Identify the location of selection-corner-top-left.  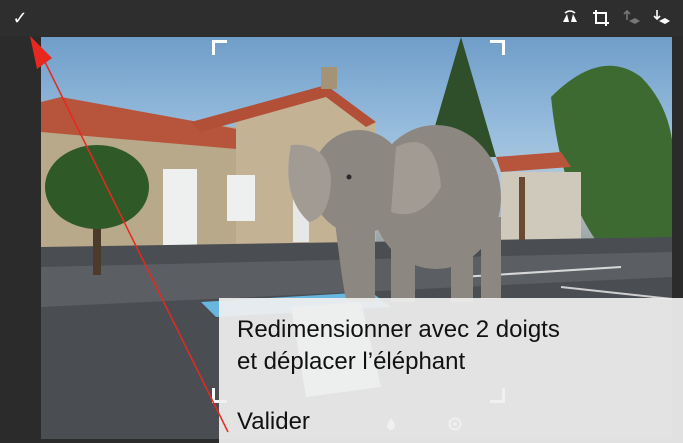
(219, 47).